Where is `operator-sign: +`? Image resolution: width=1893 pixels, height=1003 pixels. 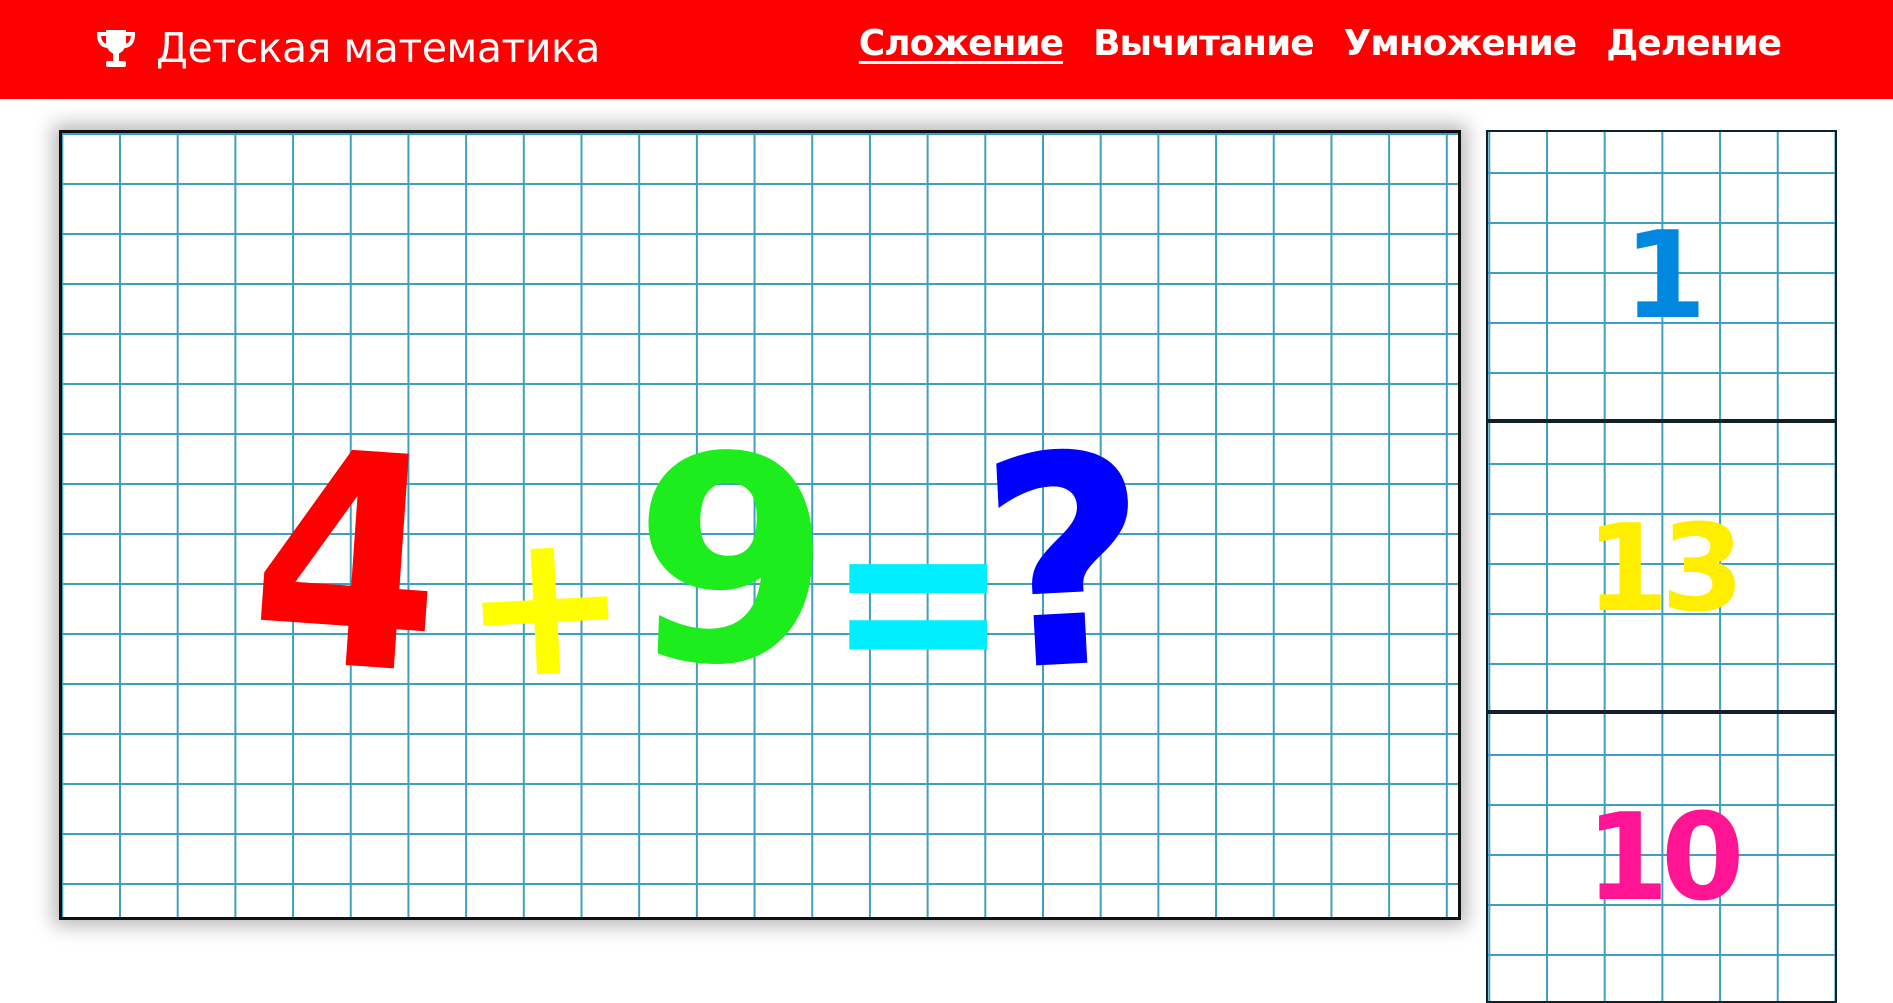 operator-sign: + is located at coordinates (545, 604).